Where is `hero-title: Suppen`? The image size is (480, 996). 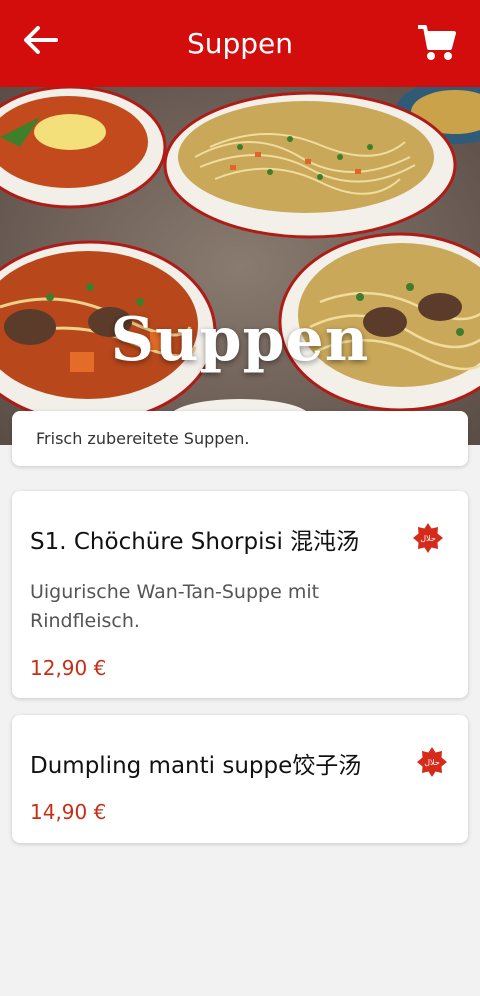
hero-title: Suppen is located at coordinates (240, 340).